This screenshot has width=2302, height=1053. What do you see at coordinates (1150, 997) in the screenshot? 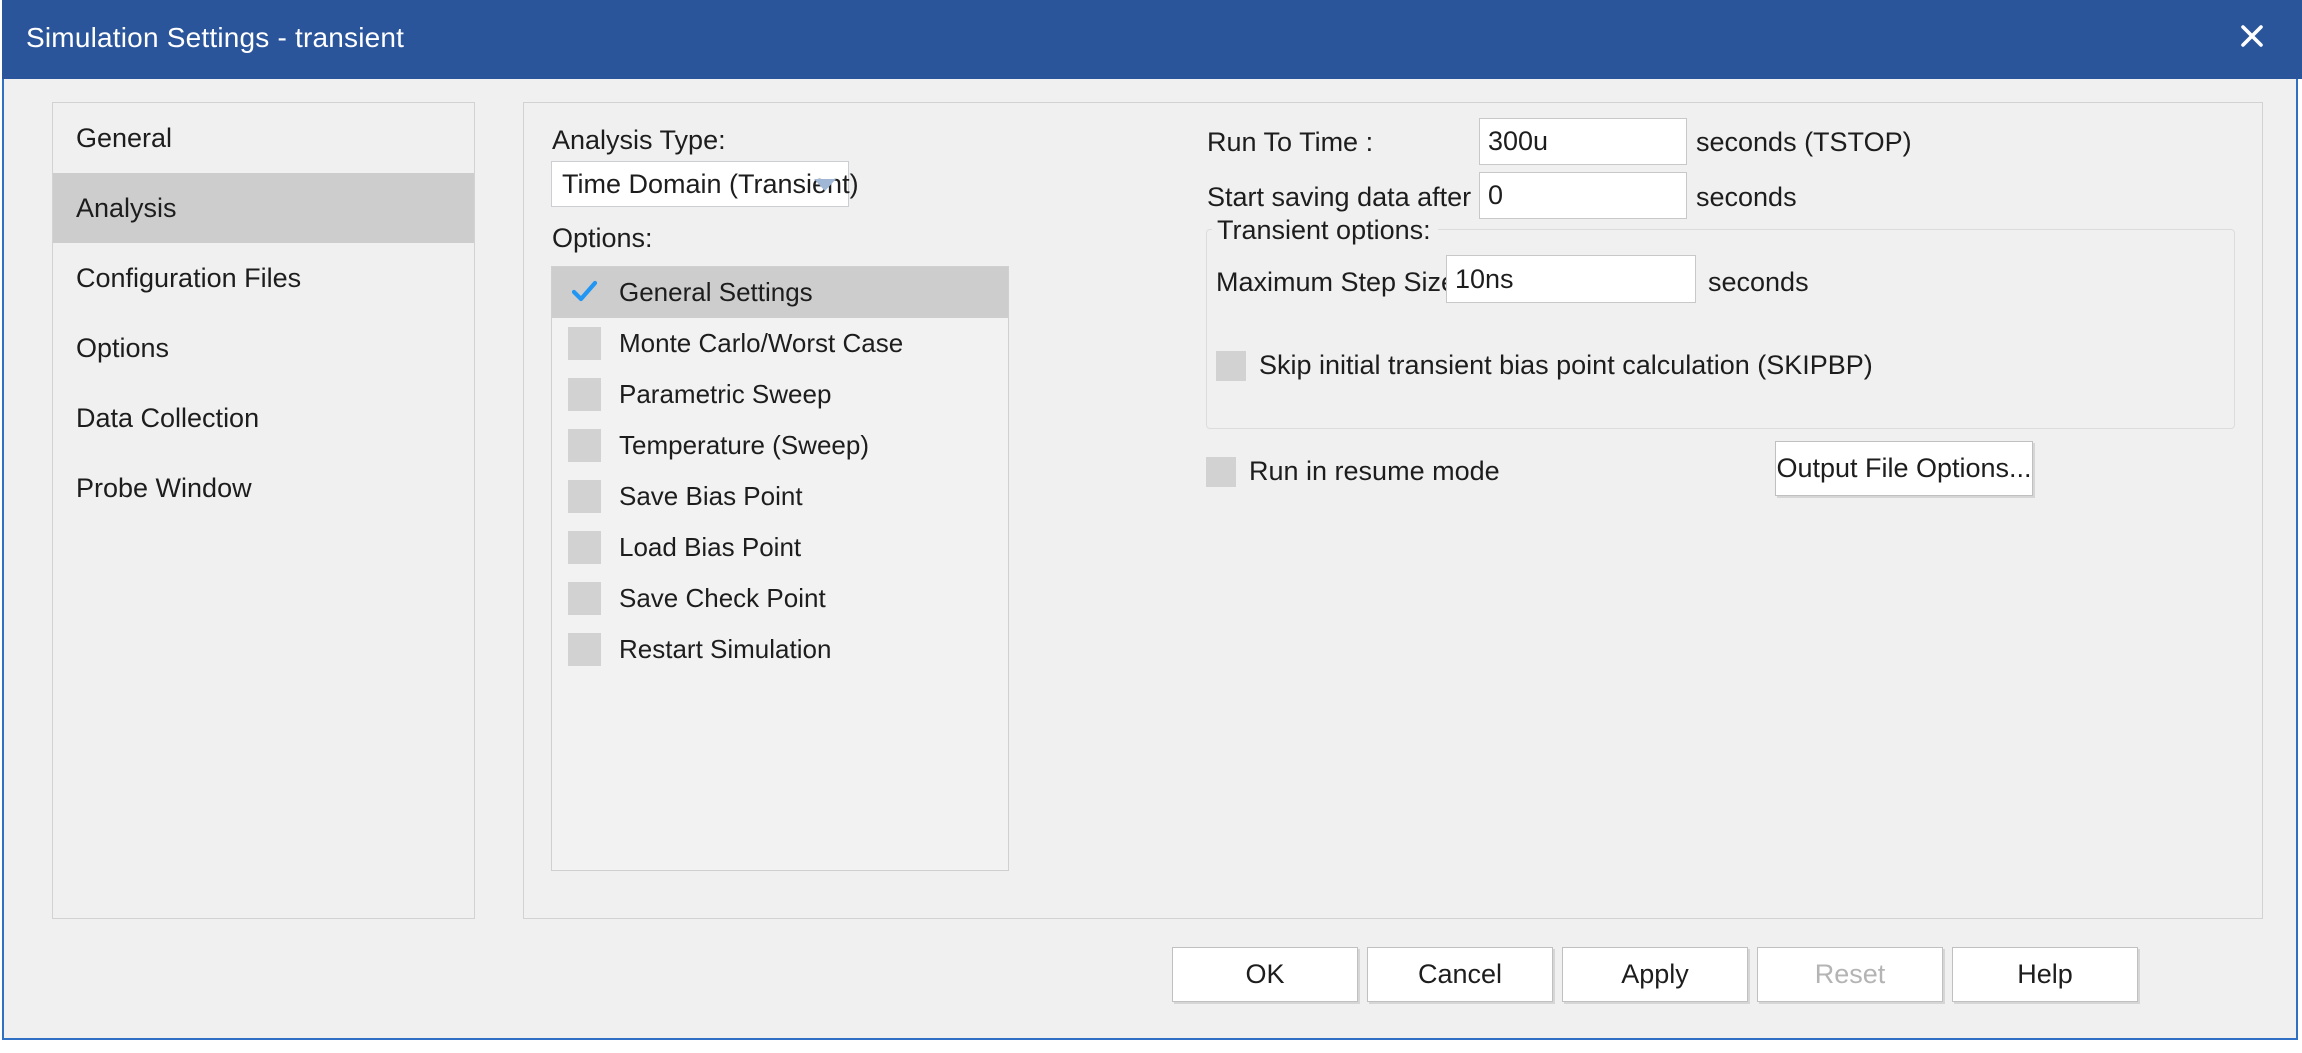
I see `dialog-button-bar: OK Cancel Apply Reset Help` at bounding box center [1150, 997].